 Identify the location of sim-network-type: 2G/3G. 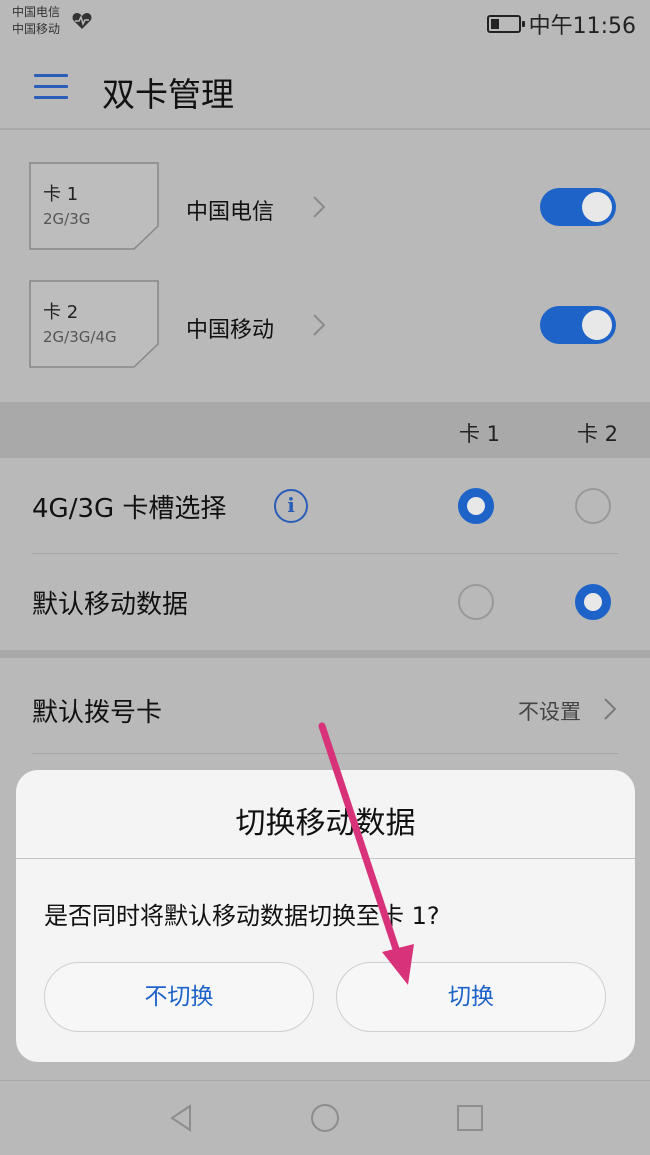
(67, 219).